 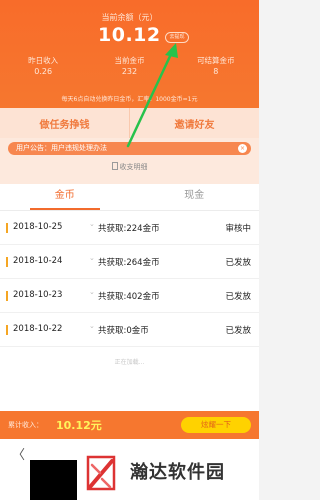 What do you see at coordinates (79, 425) in the screenshot?
I see `total-income-value: 10.12元` at bounding box center [79, 425].